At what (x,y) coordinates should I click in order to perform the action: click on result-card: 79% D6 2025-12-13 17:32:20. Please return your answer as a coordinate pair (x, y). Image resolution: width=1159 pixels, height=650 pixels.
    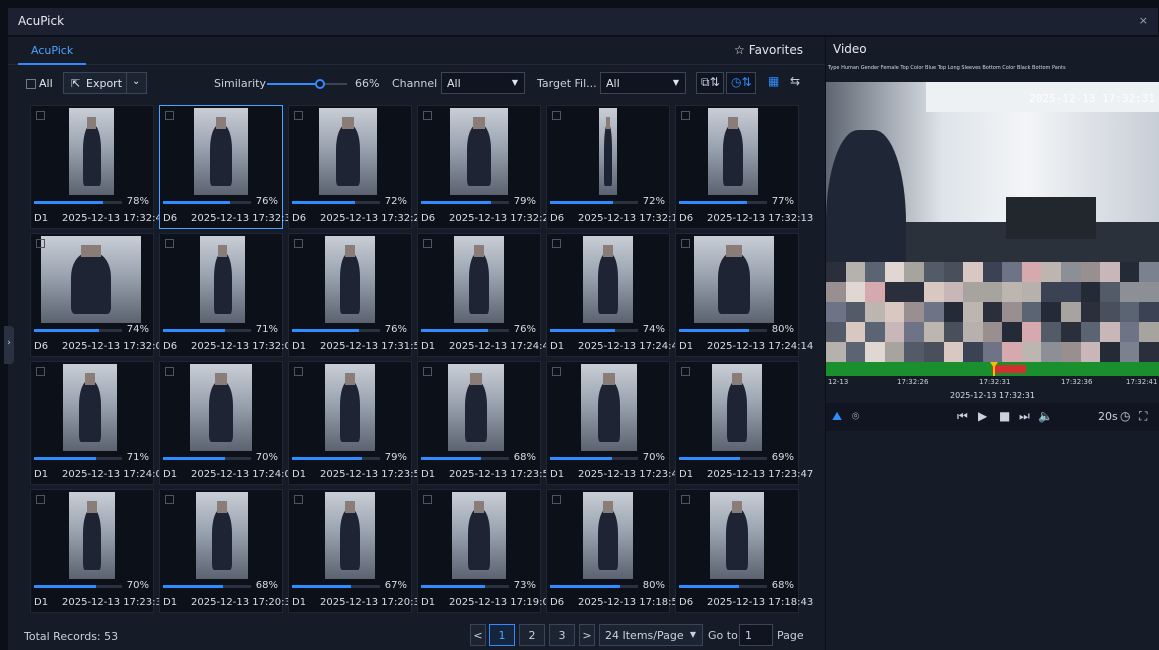
    Looking at the image, I should click on (486, 167).